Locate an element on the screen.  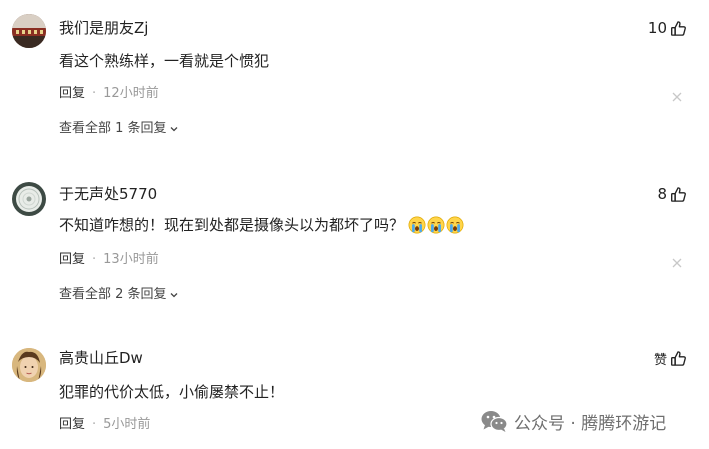
comment-time: 13小时前 is located at coordinates (131, 259).